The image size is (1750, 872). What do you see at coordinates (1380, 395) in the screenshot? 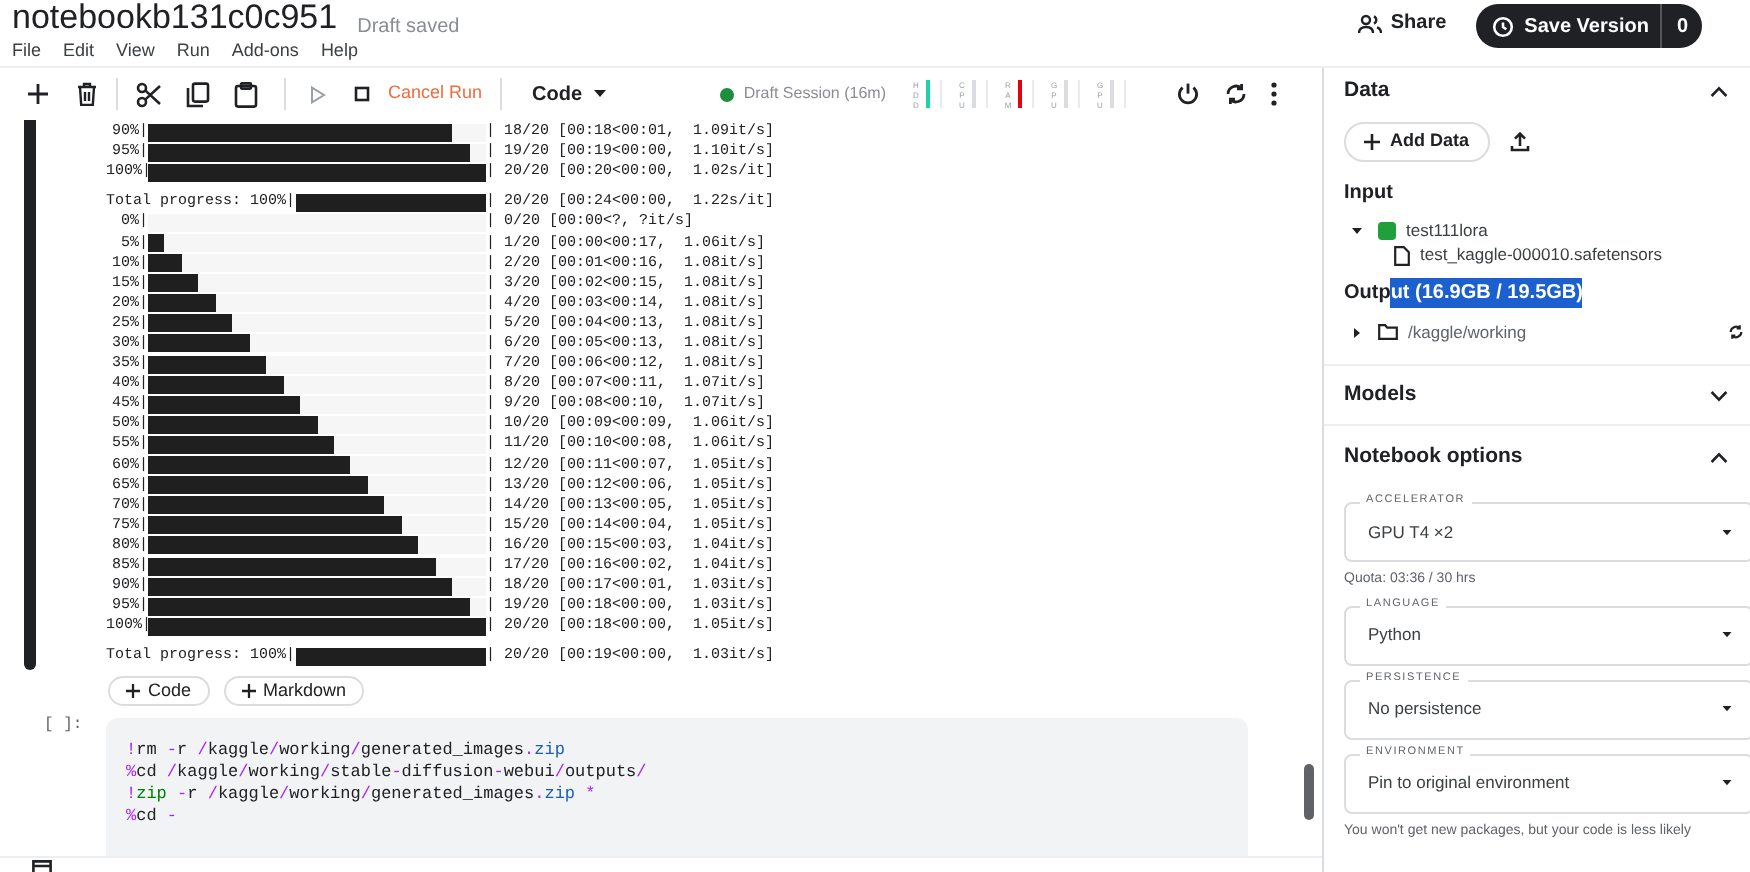
I see `section-title: Models` at bounding box center [1380, 395].